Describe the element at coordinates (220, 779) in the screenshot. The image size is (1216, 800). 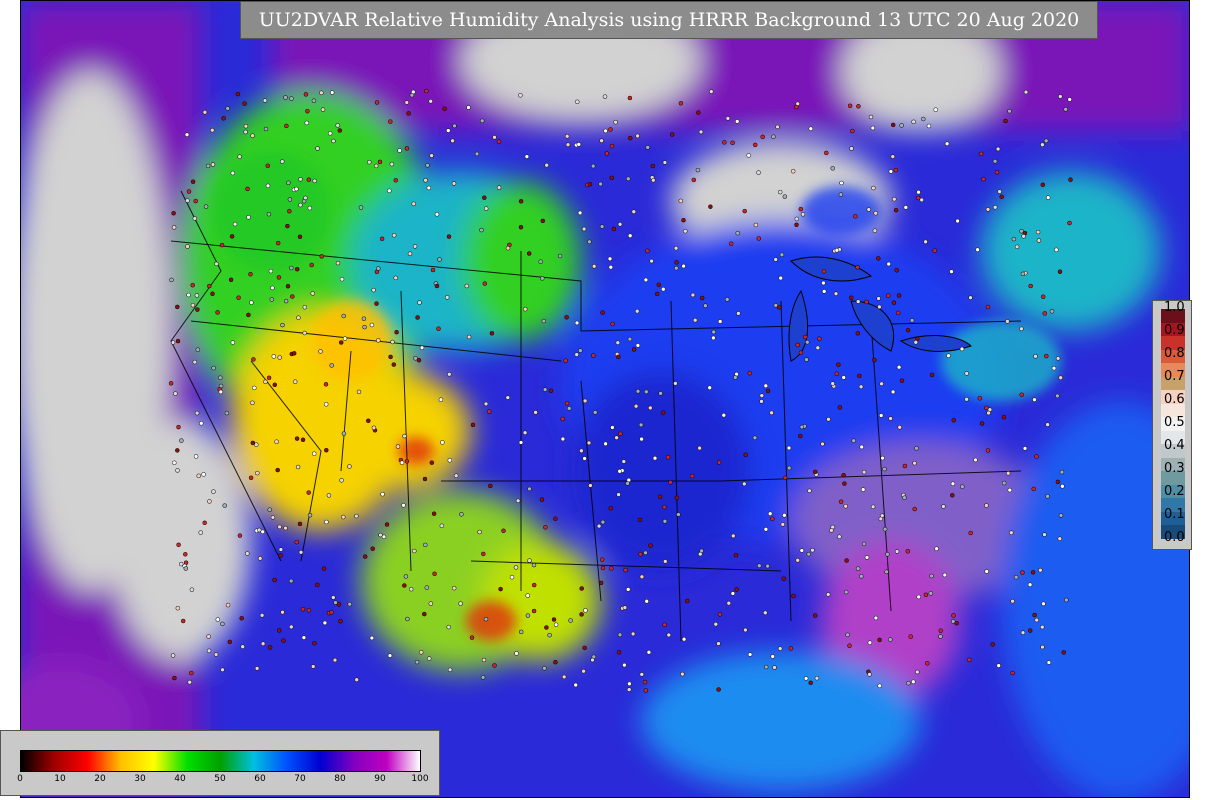
I see `rh-tick-label: 50` at that location.